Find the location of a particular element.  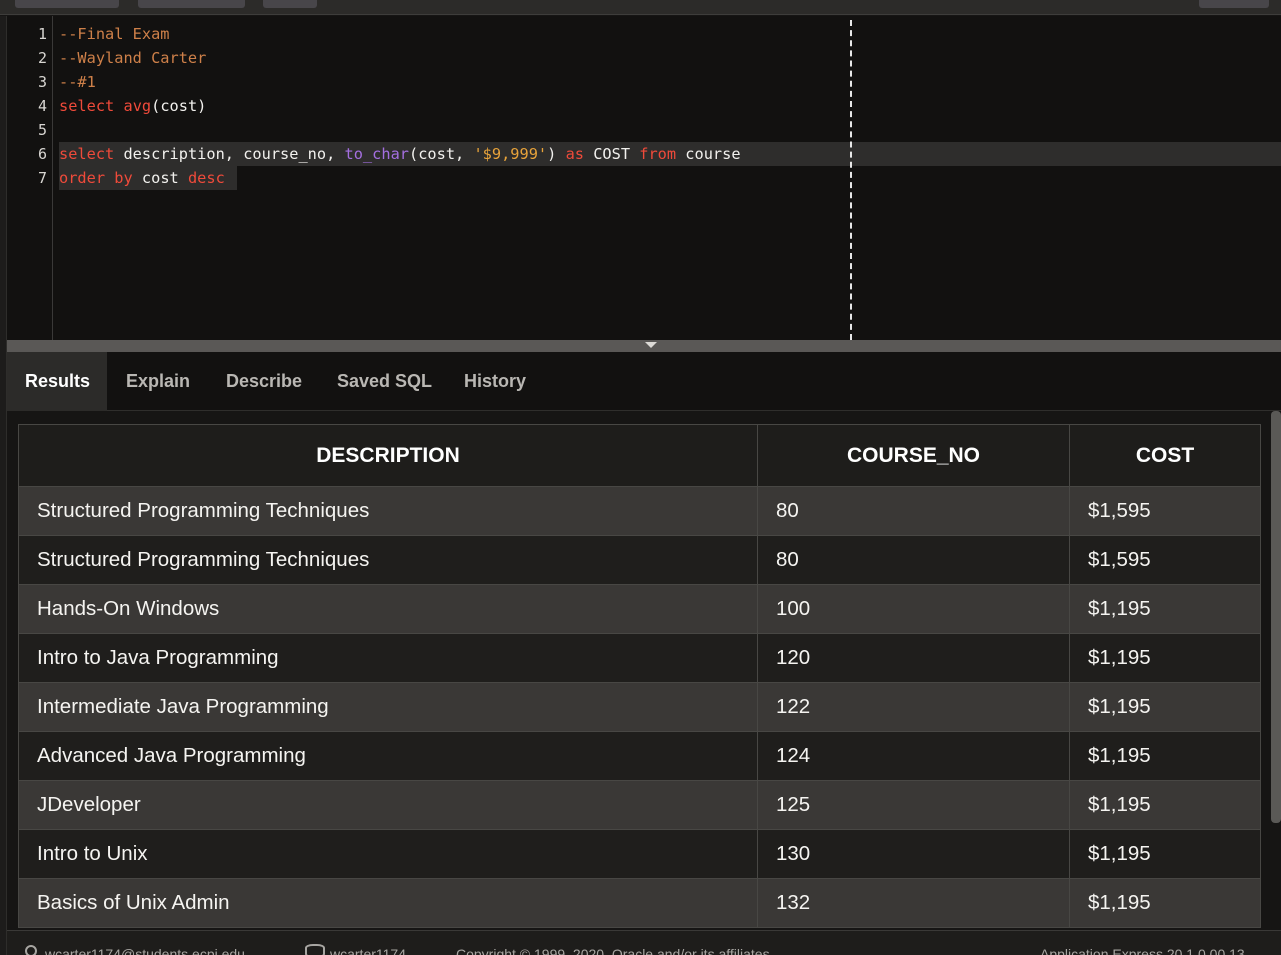

code-token: to_char is located at coordinates (376, 154).